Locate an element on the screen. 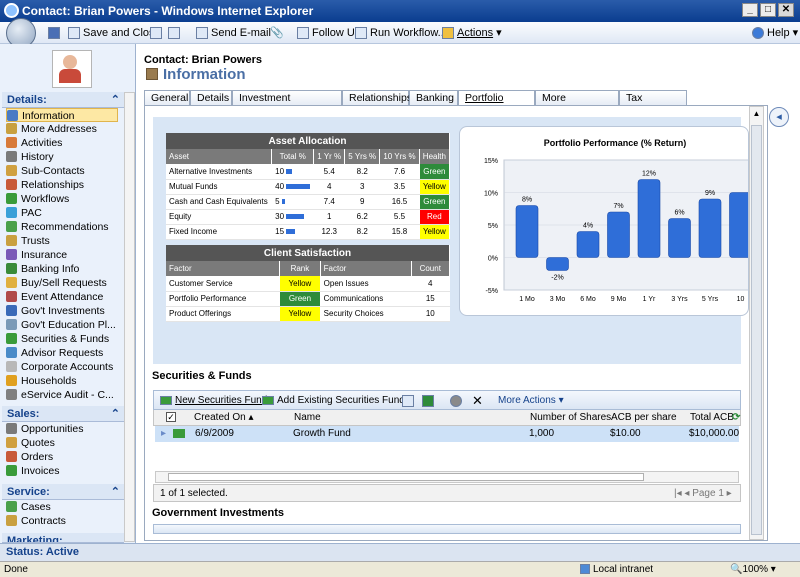 The image size is (800, 577). col-acb-per-share: ACB per share is located at coordinates (644, 418).